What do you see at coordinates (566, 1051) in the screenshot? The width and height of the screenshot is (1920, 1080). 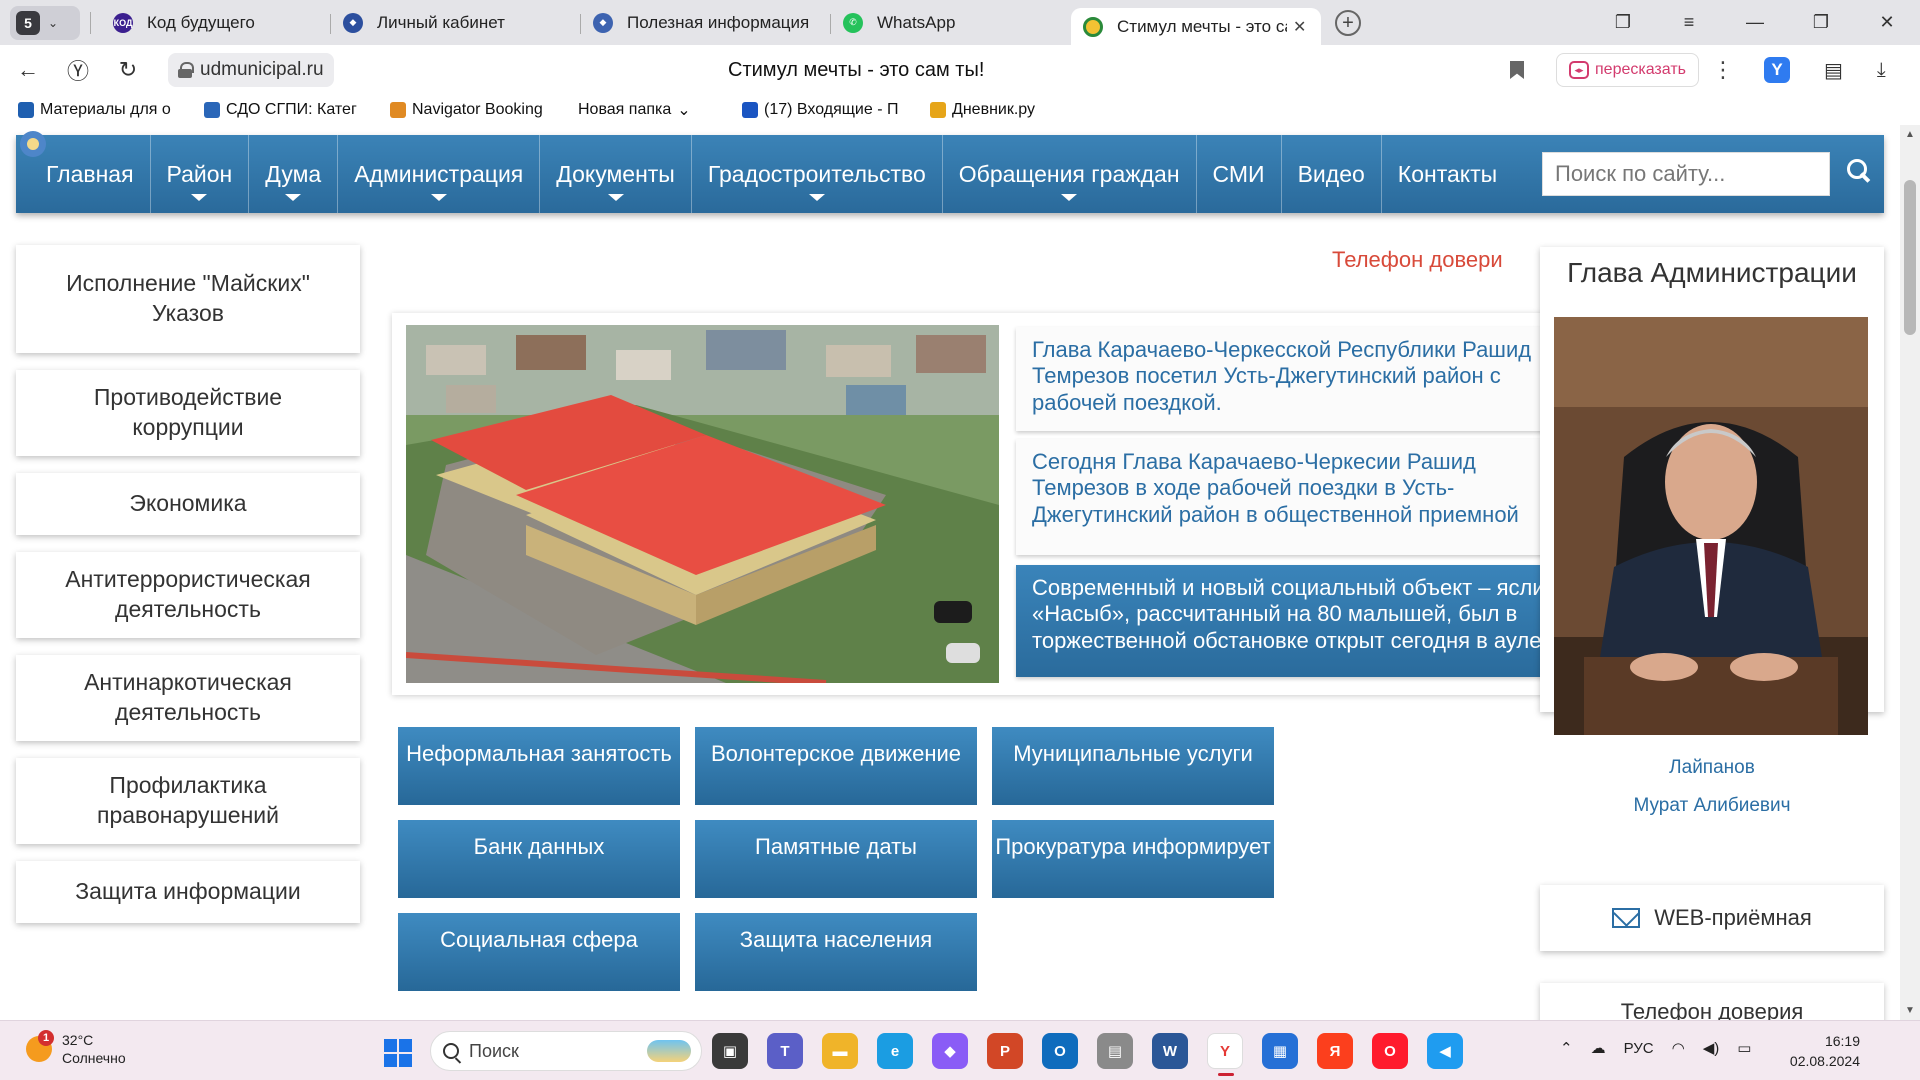 I see `taskbar-search-input: Поиск` at bounding box center [566, 1051].